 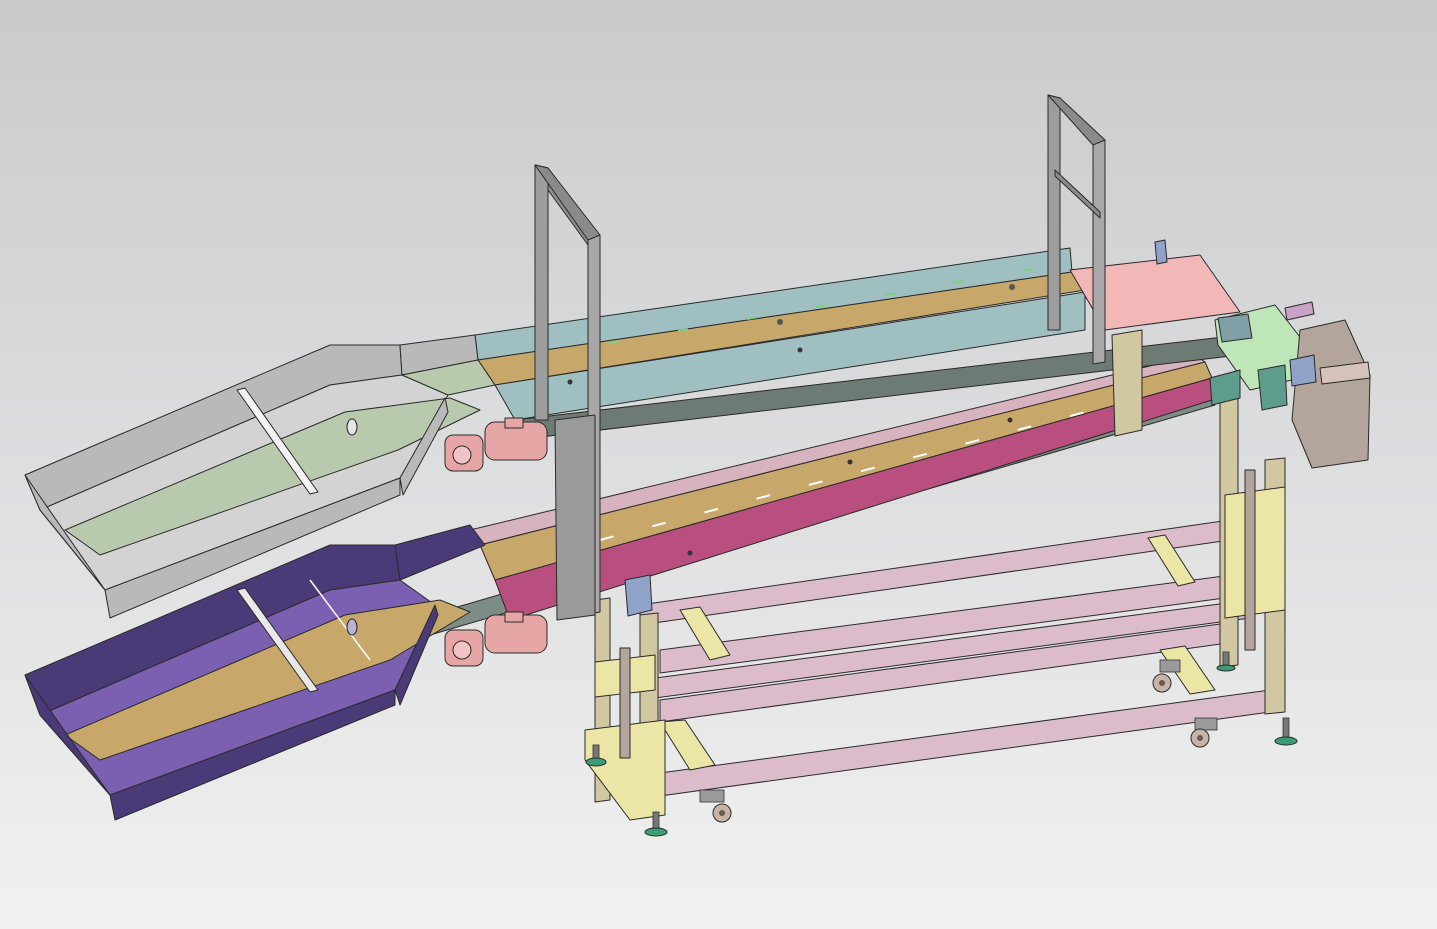 What do you see at coordinates (352, 627) in the screenshot?
I see `lower-hopper-port` at bounding box center [352, 627].